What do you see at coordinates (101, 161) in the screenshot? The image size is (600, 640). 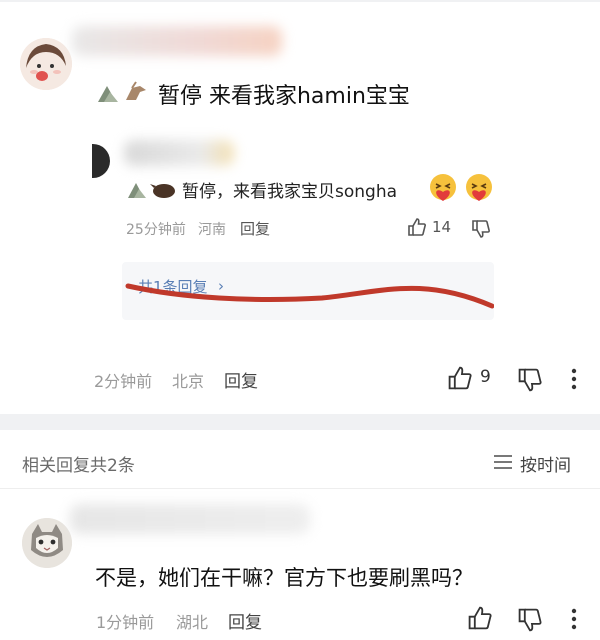 I see `reply-avatar` at bounding box center [101, 161].